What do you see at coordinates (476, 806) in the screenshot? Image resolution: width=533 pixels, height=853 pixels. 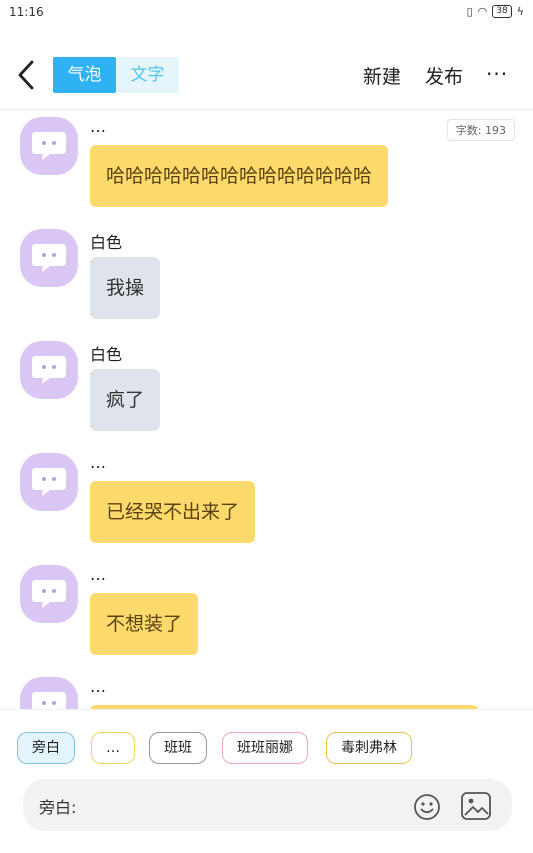 I see `image-icon` at bounding box center [476, 806].